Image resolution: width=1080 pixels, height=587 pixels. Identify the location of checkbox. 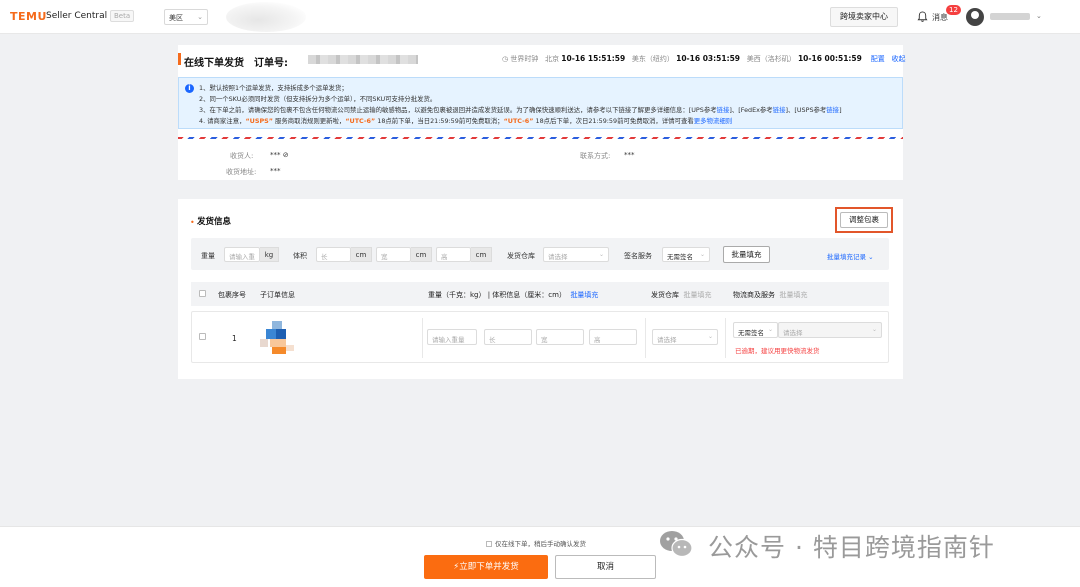
(489, 544).